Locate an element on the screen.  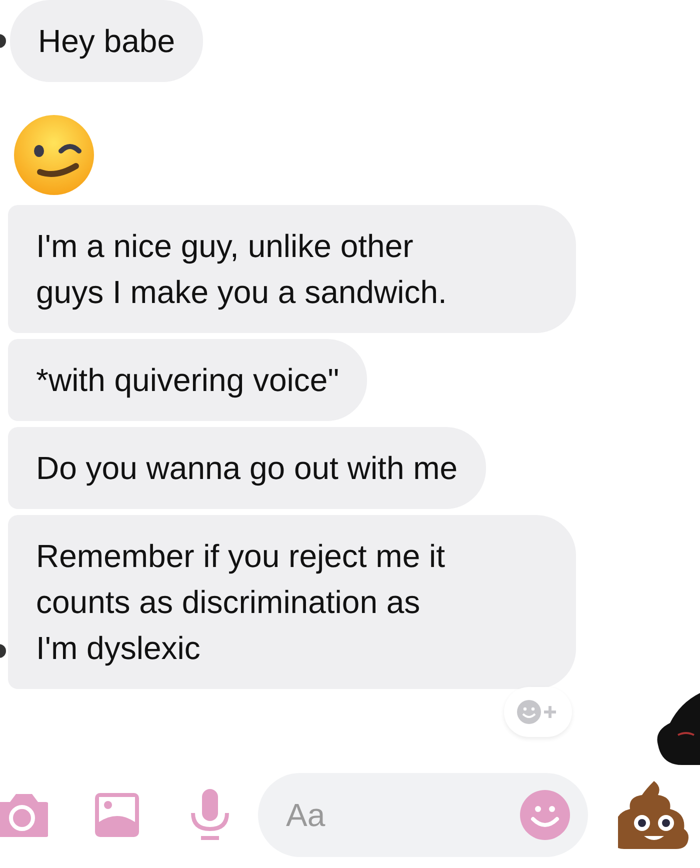
message-input-field: Aa is located at coordinates (423, 815).